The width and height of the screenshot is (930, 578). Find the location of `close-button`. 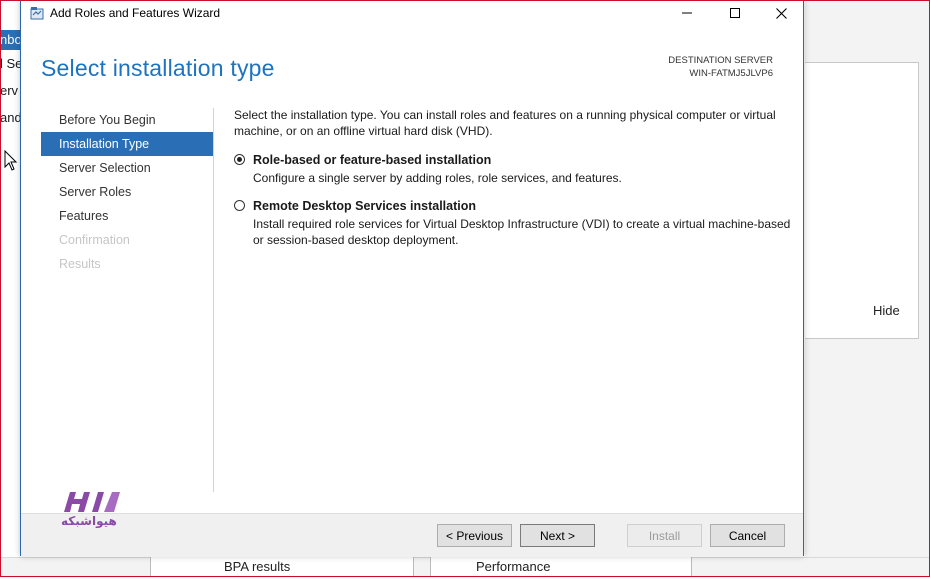

close-button is located at coordinates (781, 13).